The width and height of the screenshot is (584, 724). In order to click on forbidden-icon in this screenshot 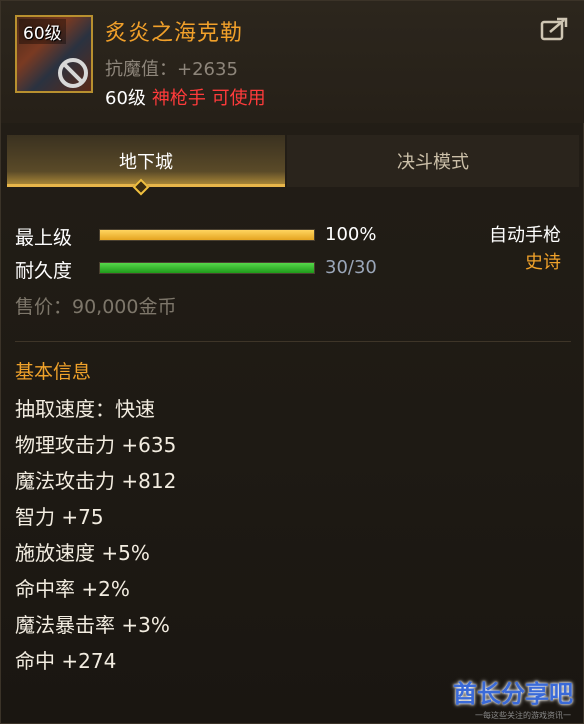, I will do `click(73, 73)`.